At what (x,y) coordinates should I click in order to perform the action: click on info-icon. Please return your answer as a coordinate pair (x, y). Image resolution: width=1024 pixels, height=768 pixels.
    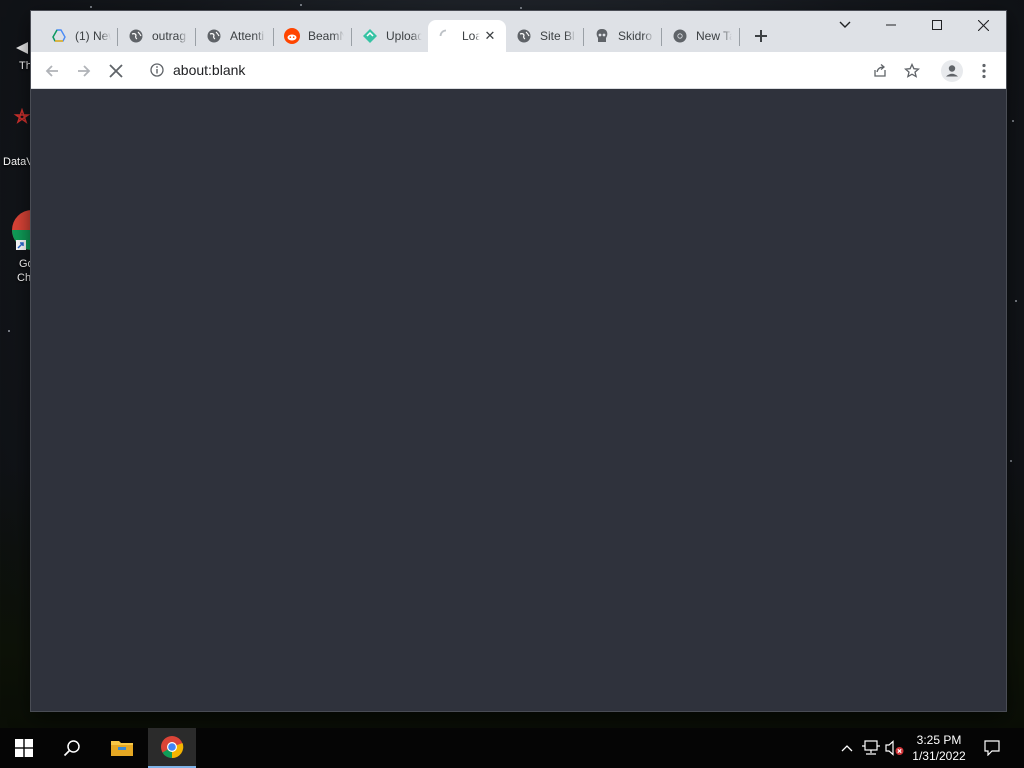
    Looking at the image, I should click on (157, 70).